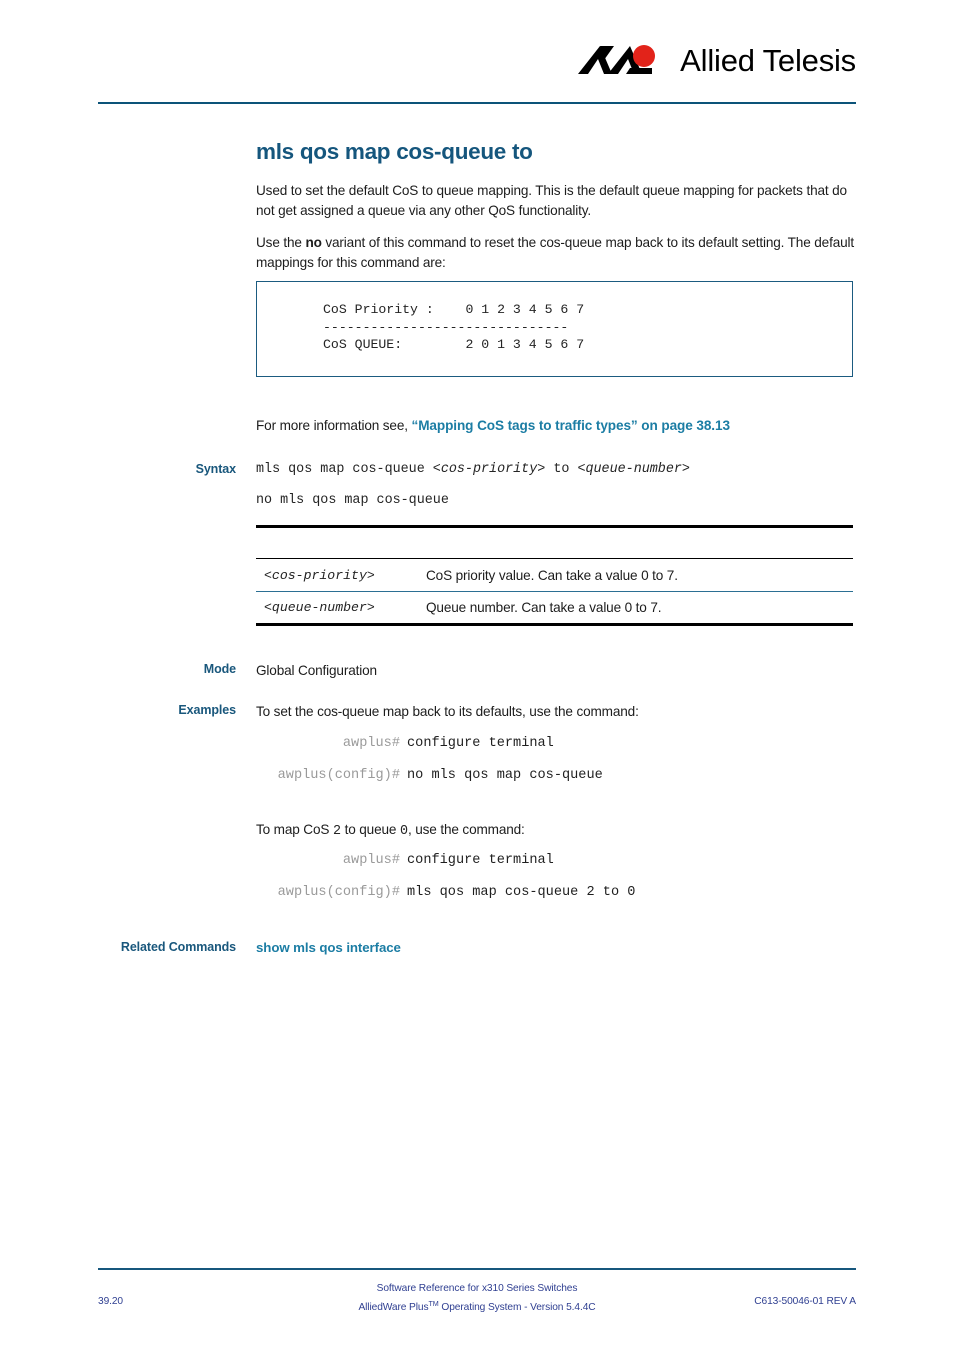  Describe the element at coordinates (328, 947) in the screenshot. I see `related-command-link-show-mls-qos-interface: show mls qos interface` at that location.